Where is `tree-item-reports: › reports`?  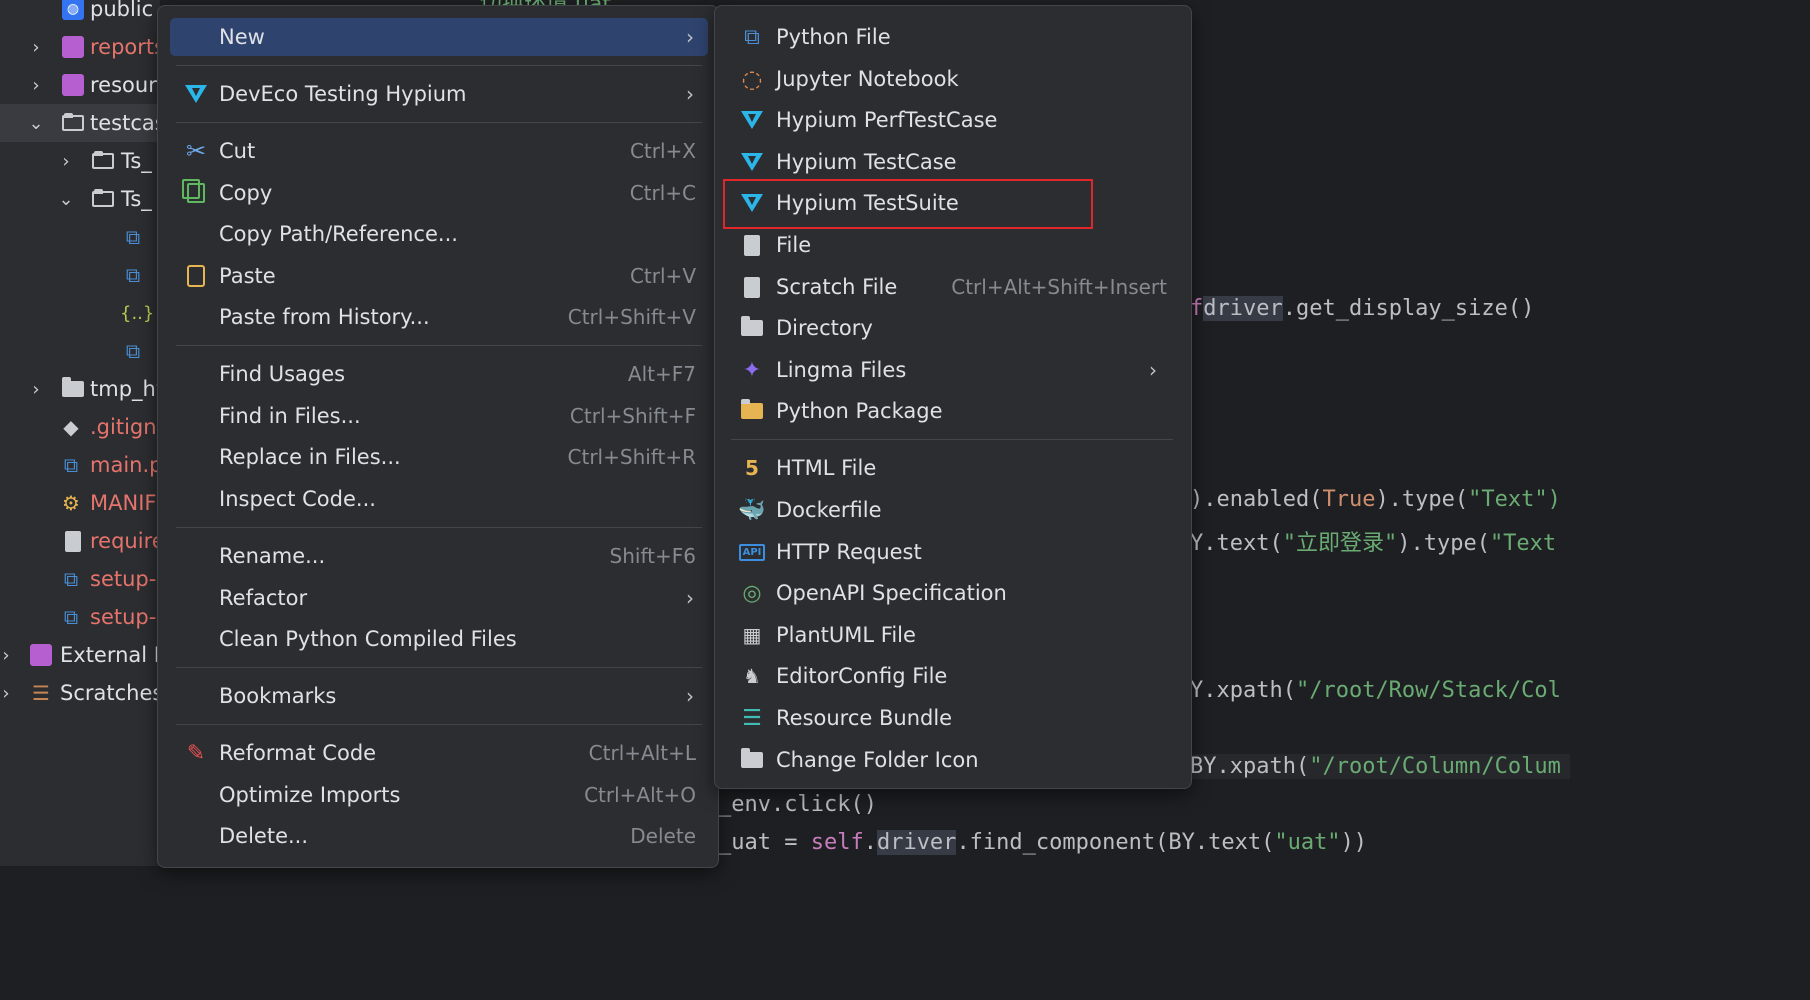 tree-item-reports: › reports is located at coordinates (80, 47).